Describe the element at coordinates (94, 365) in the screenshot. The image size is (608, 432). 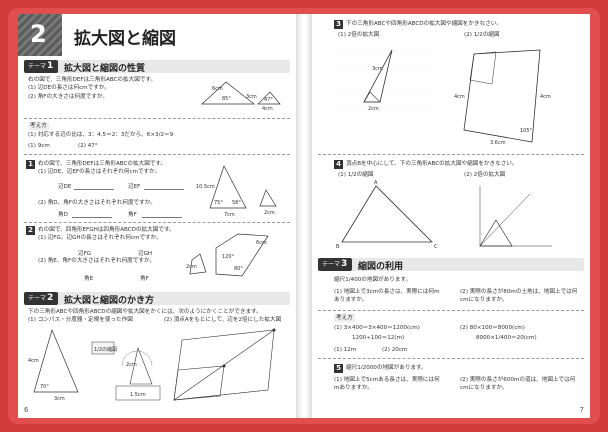
I see `theme-2-figure-1: 4cm 70° 1/2の縮図 2cm 3cm 1.5cm` at that location.